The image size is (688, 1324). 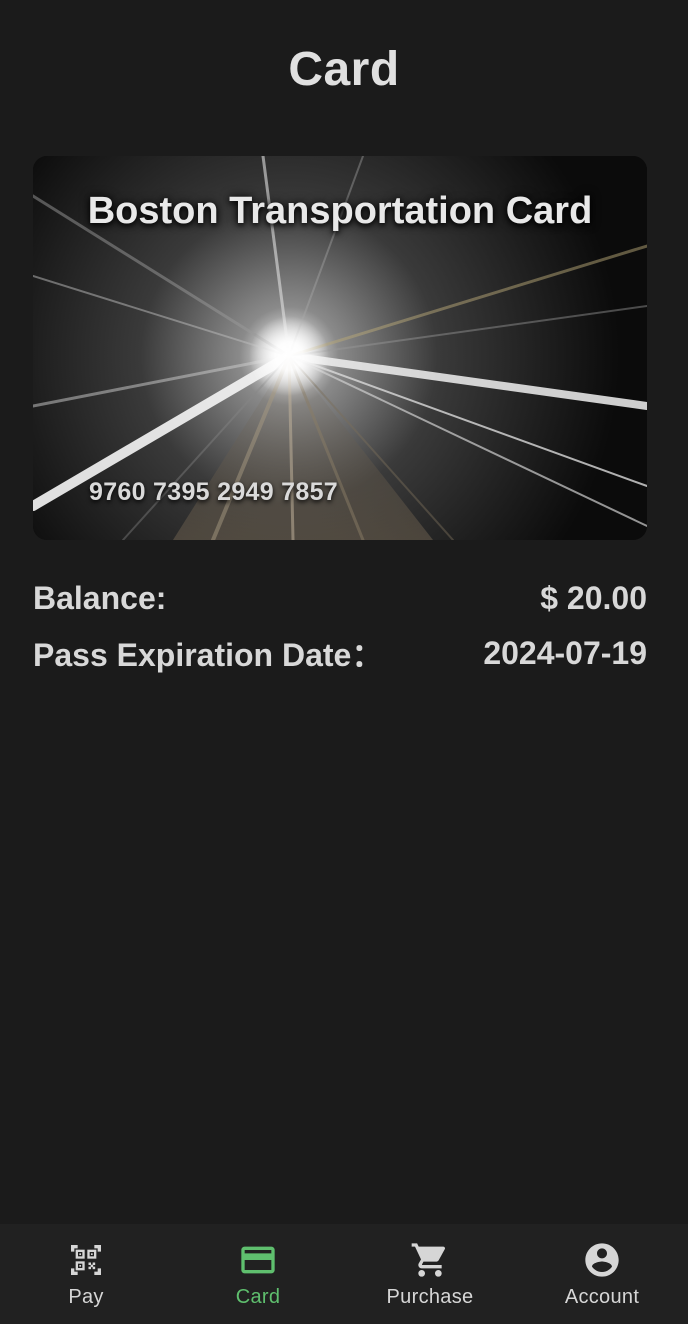 I want to click on cart-icon, so click(x=428, y=1260).